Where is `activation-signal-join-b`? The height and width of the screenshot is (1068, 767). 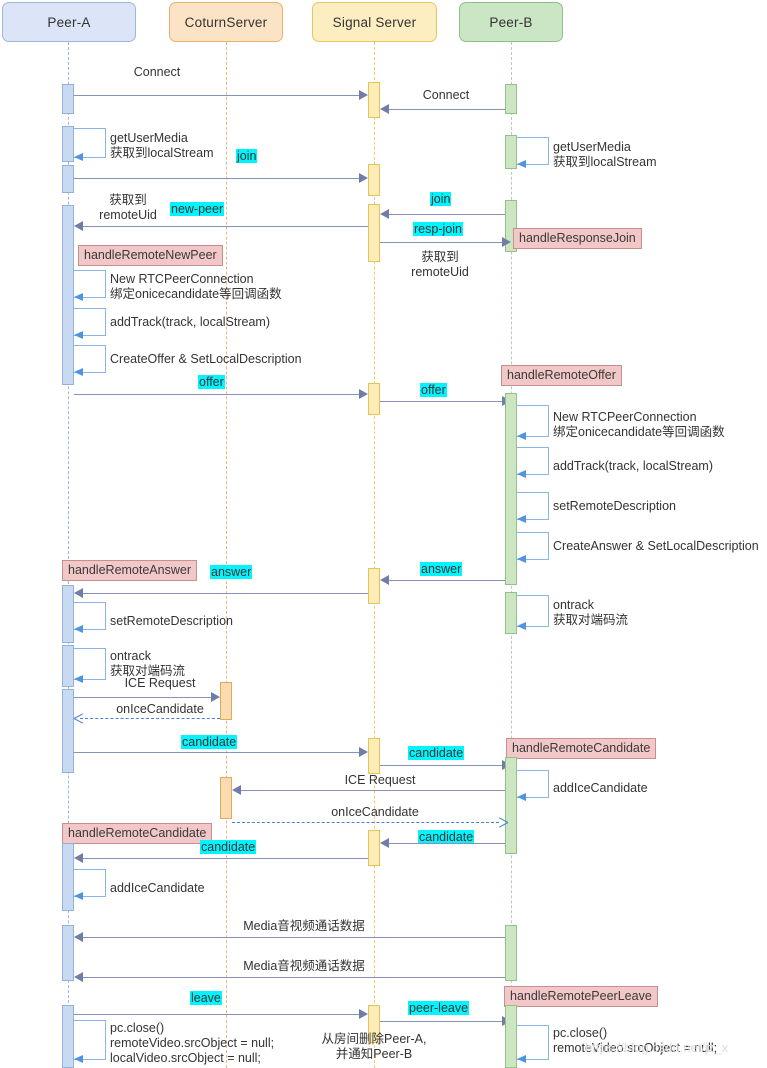 activation-signal-join-b is located at coordinates (374, 233).